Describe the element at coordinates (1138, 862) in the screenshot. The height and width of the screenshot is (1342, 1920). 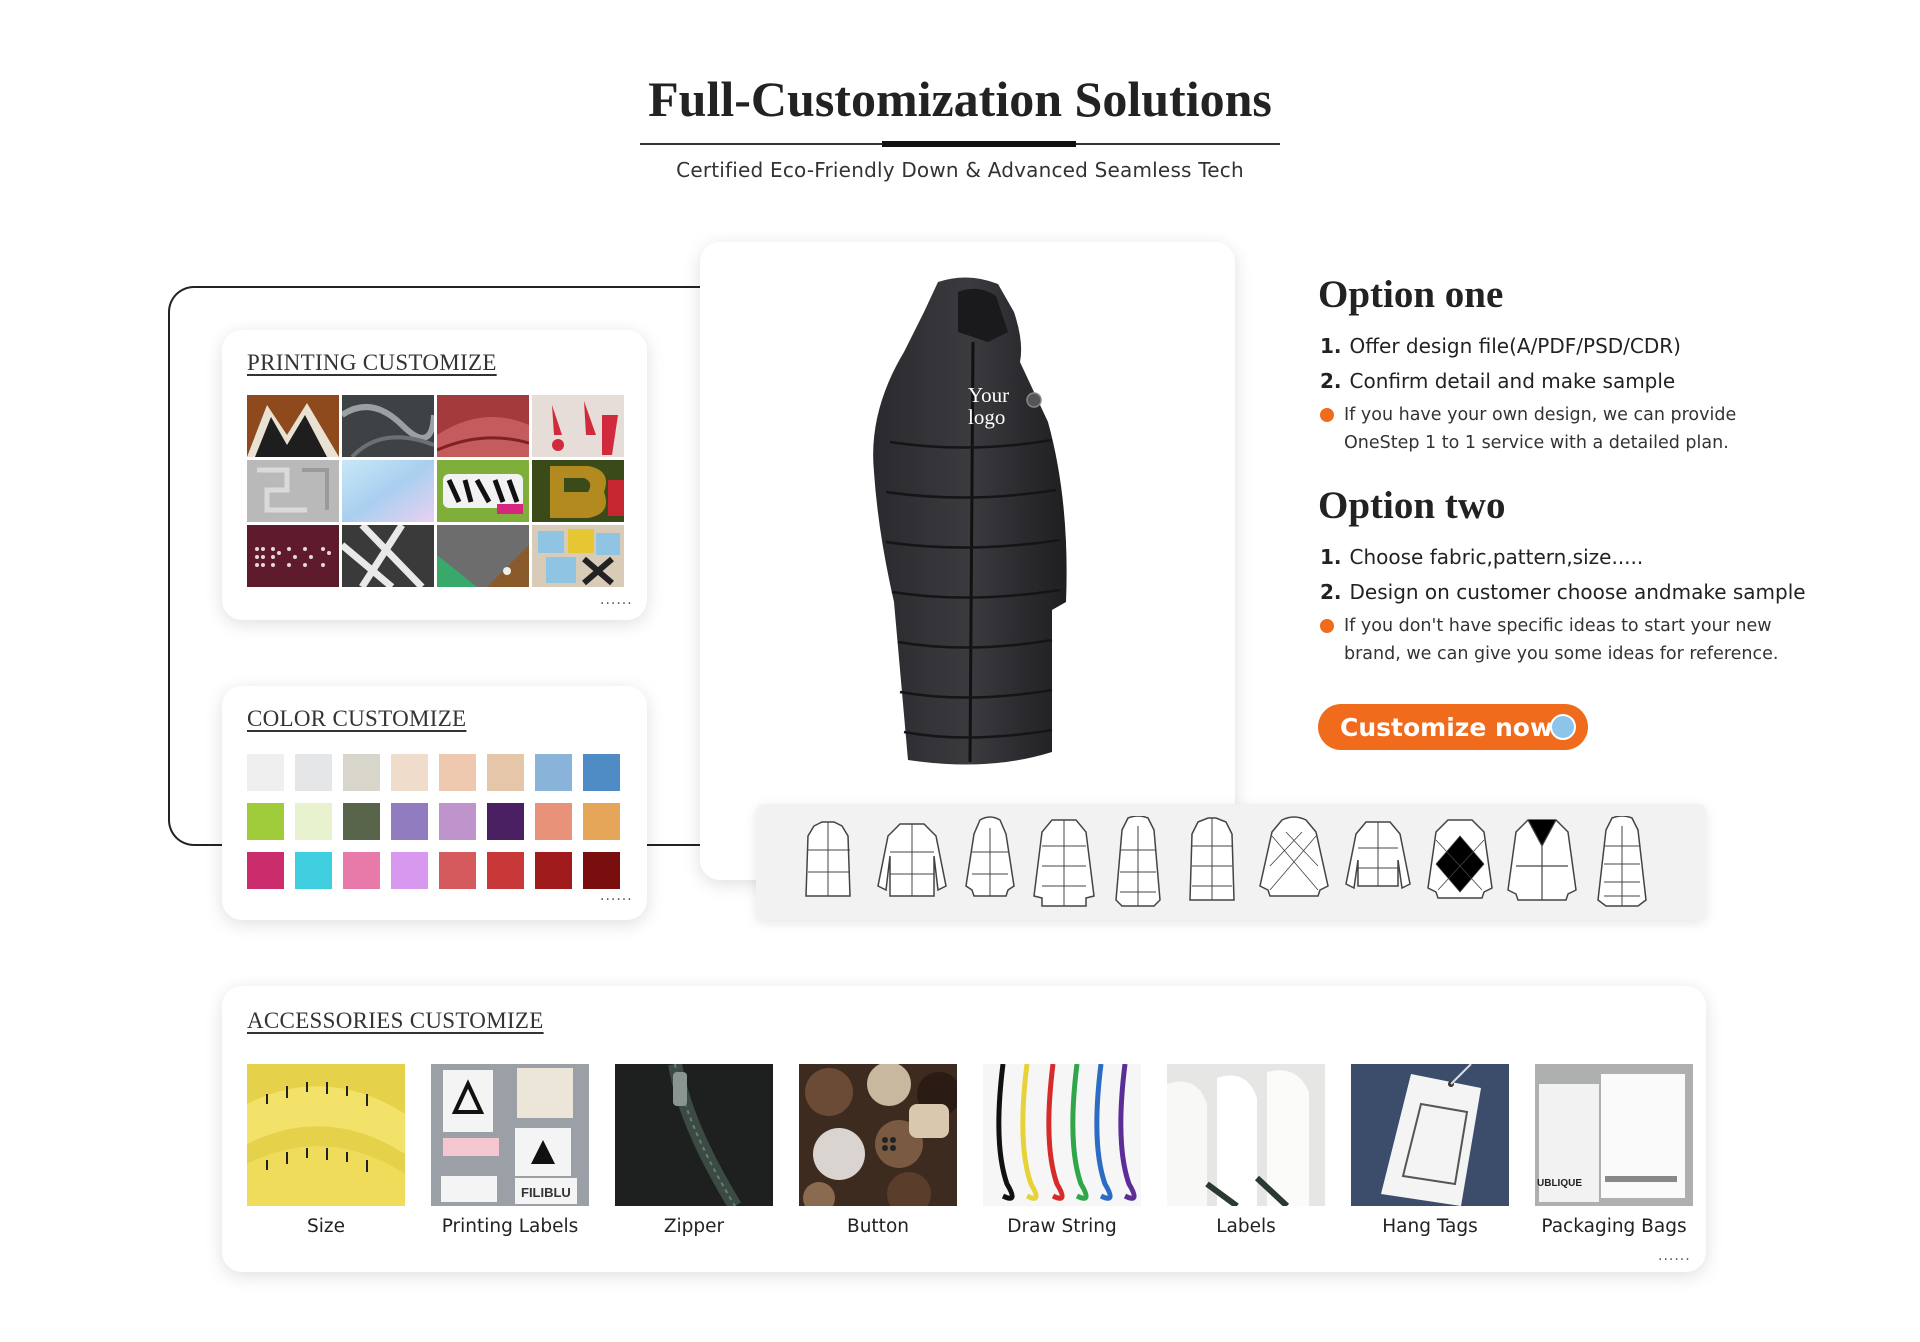
I see `long-hooded-sketch-icon` at that location.